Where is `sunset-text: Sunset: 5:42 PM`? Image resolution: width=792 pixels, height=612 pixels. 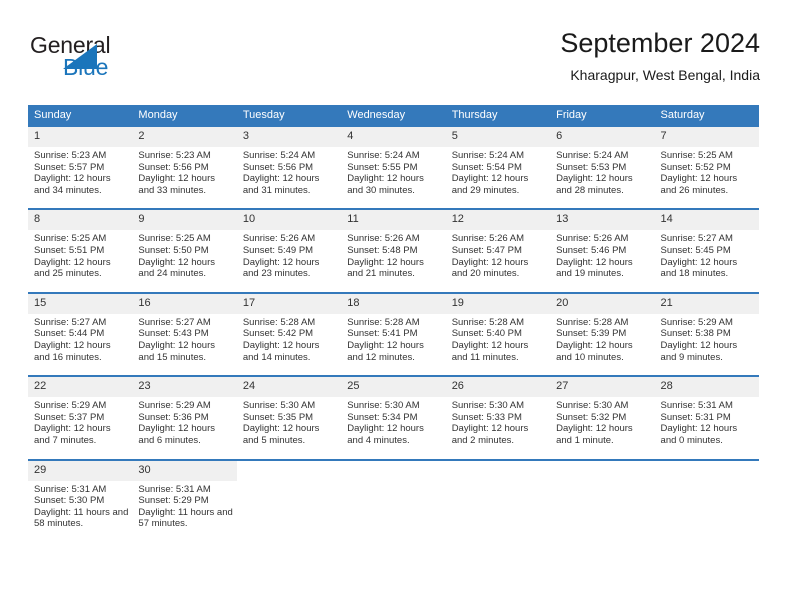 sunset-text: Sunset: 5:42 PM is located at coordinates (278, 334).